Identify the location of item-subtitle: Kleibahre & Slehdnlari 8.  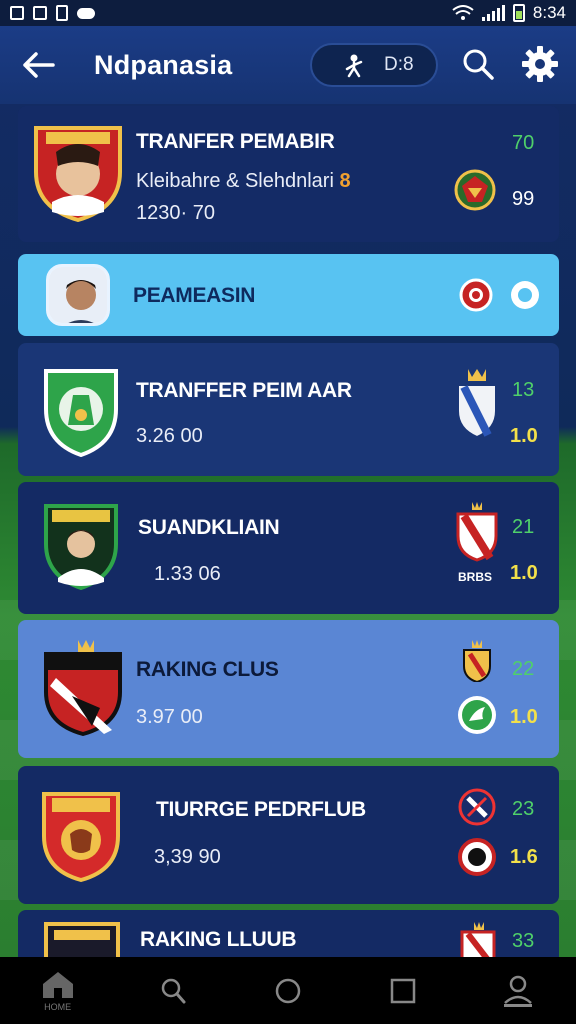
(243, 181).